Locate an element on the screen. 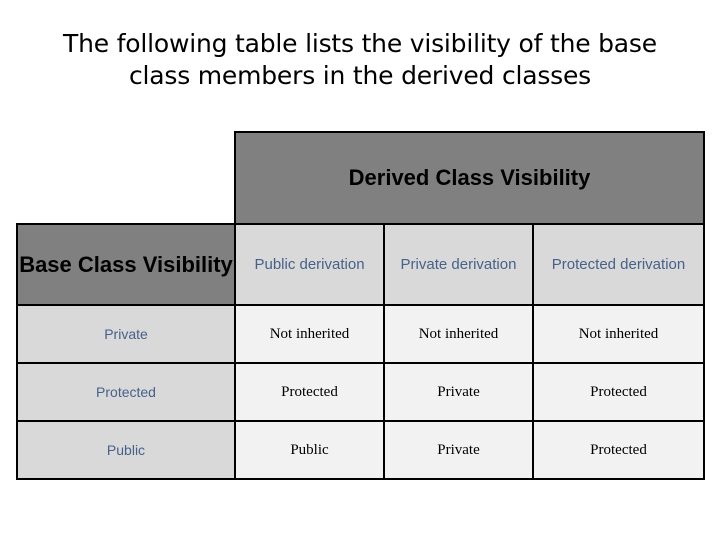  cell-private-public-derivation: Not inherited is located at coordinates (309, 334).